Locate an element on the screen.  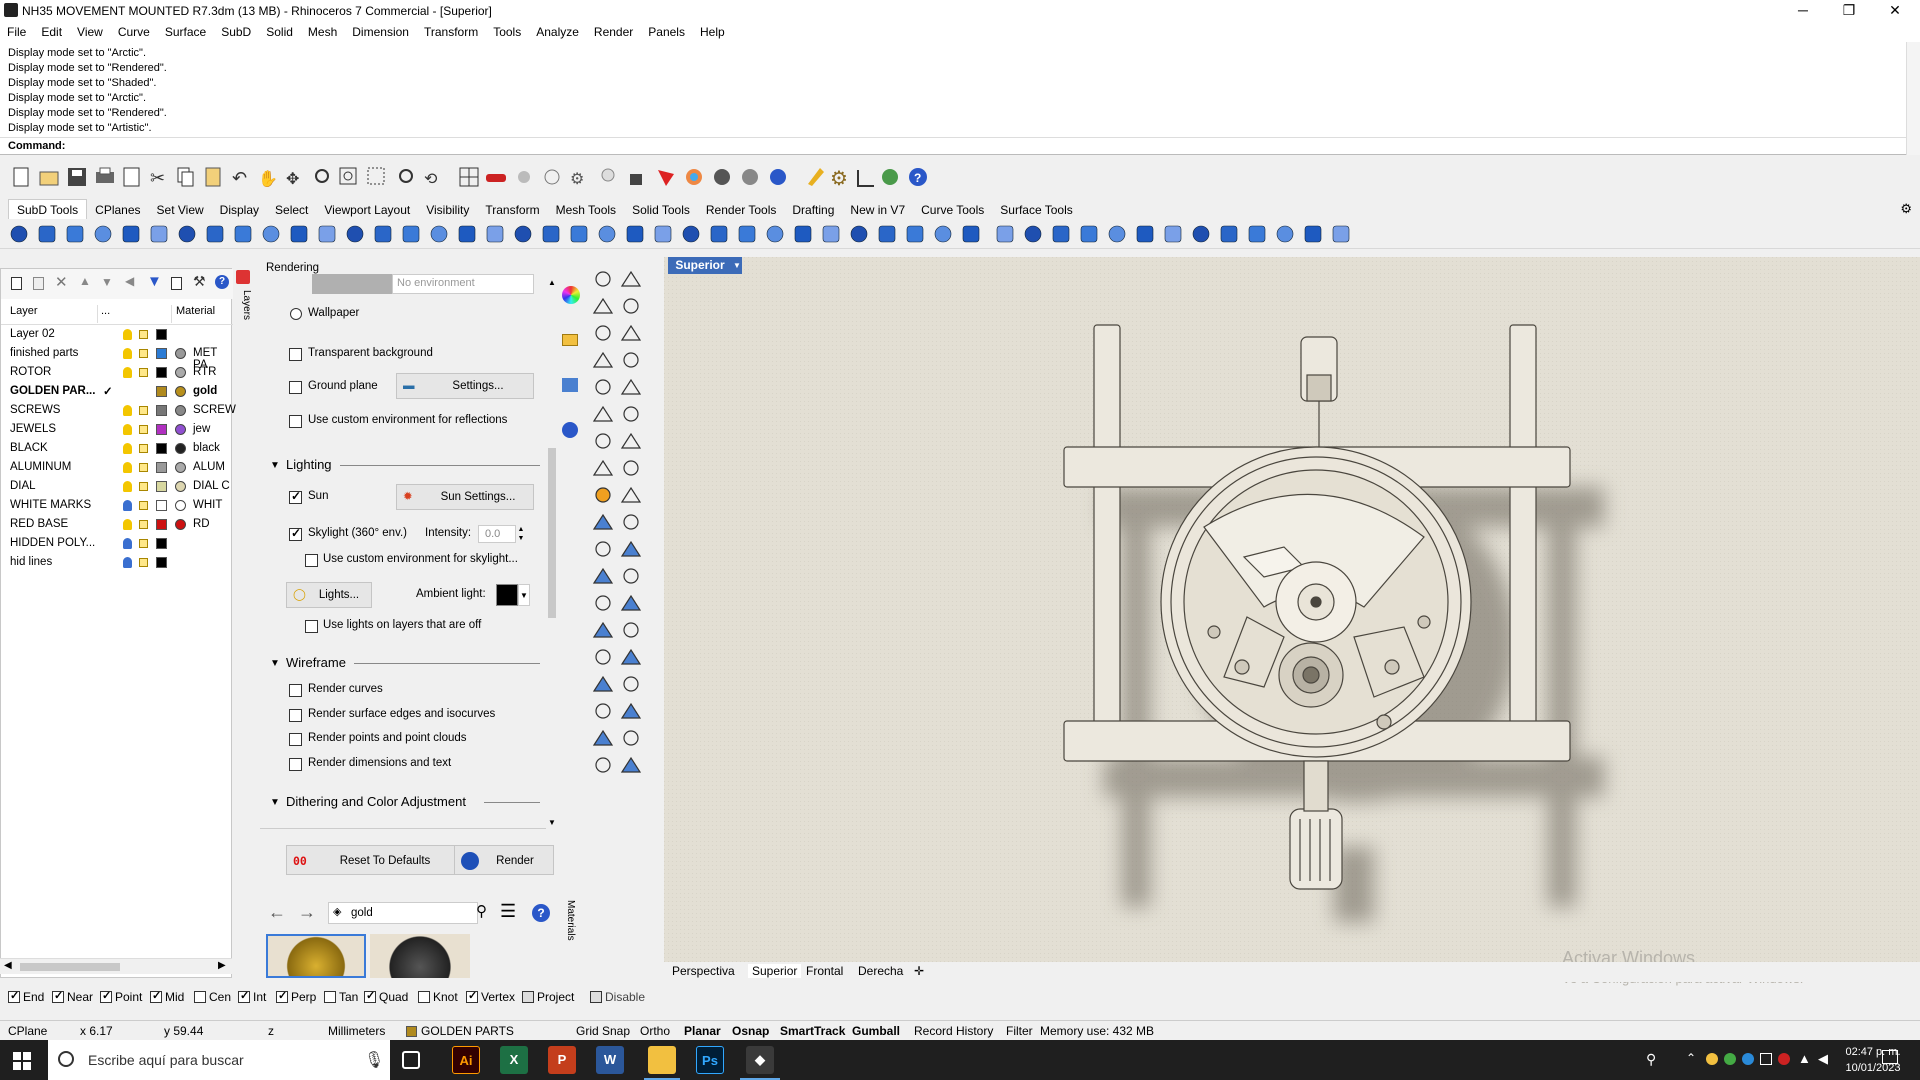
dithering-section-header: Dithering and Color Adjustment is located at coordinates (376, 801).